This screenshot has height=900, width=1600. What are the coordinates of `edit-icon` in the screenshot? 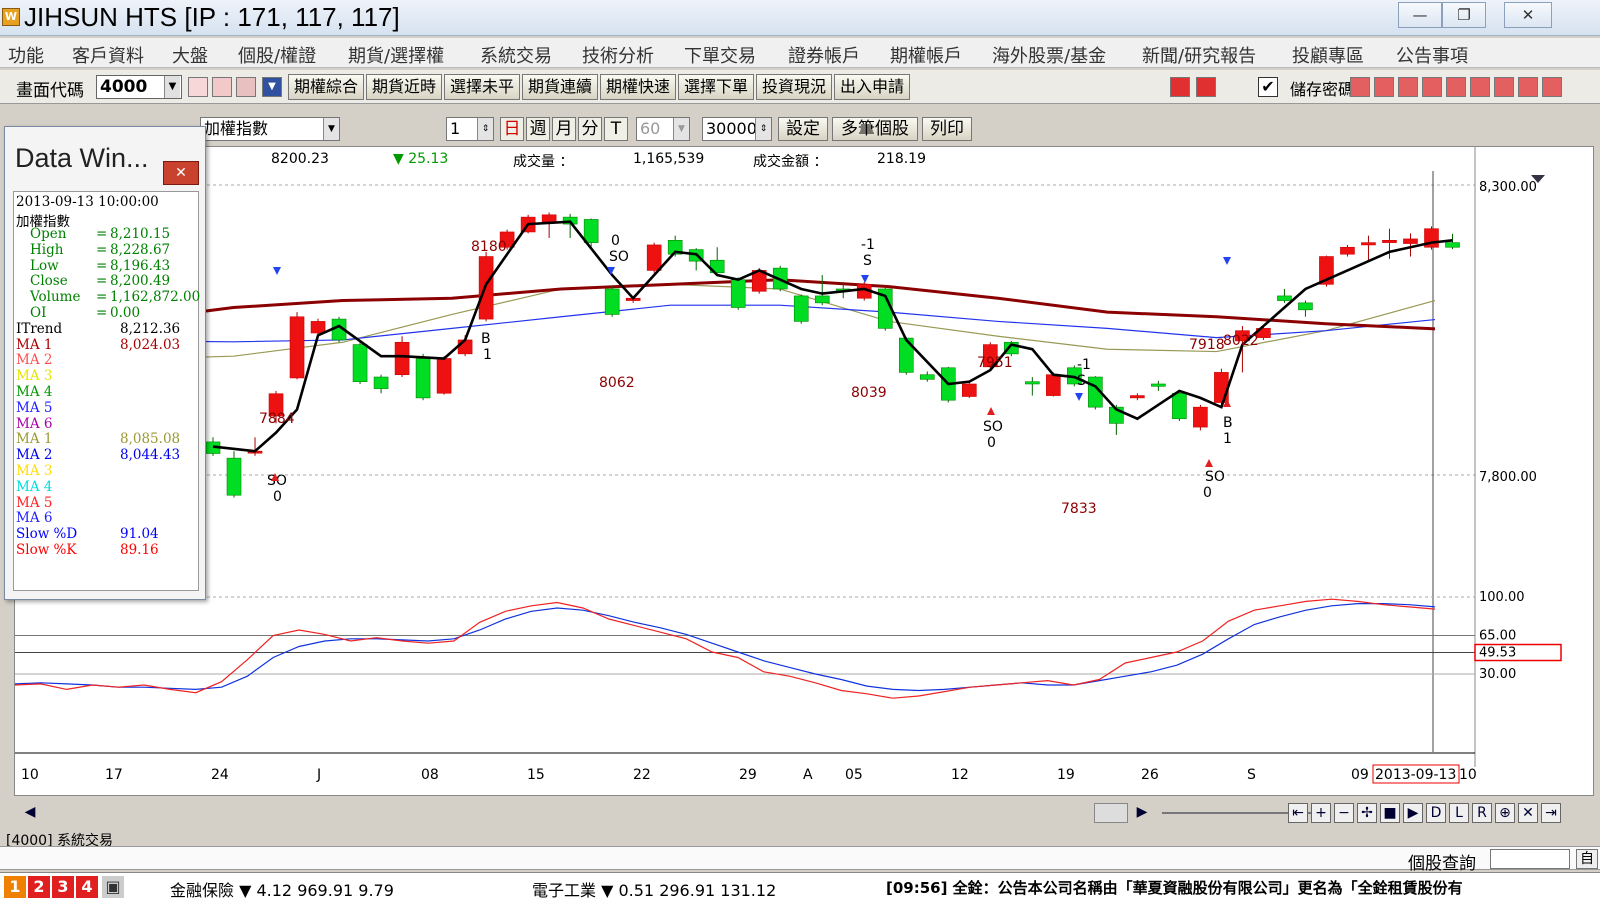 It's located at (1480, 87).